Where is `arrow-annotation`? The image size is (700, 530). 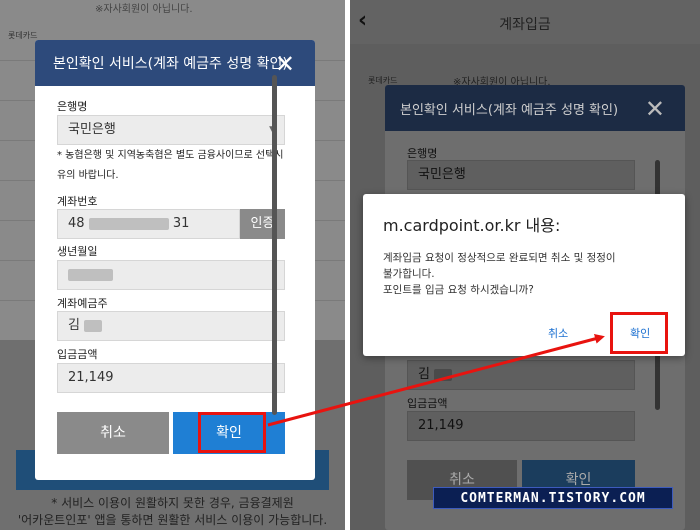 arrow-annotation is located at coordinates (436, 380).